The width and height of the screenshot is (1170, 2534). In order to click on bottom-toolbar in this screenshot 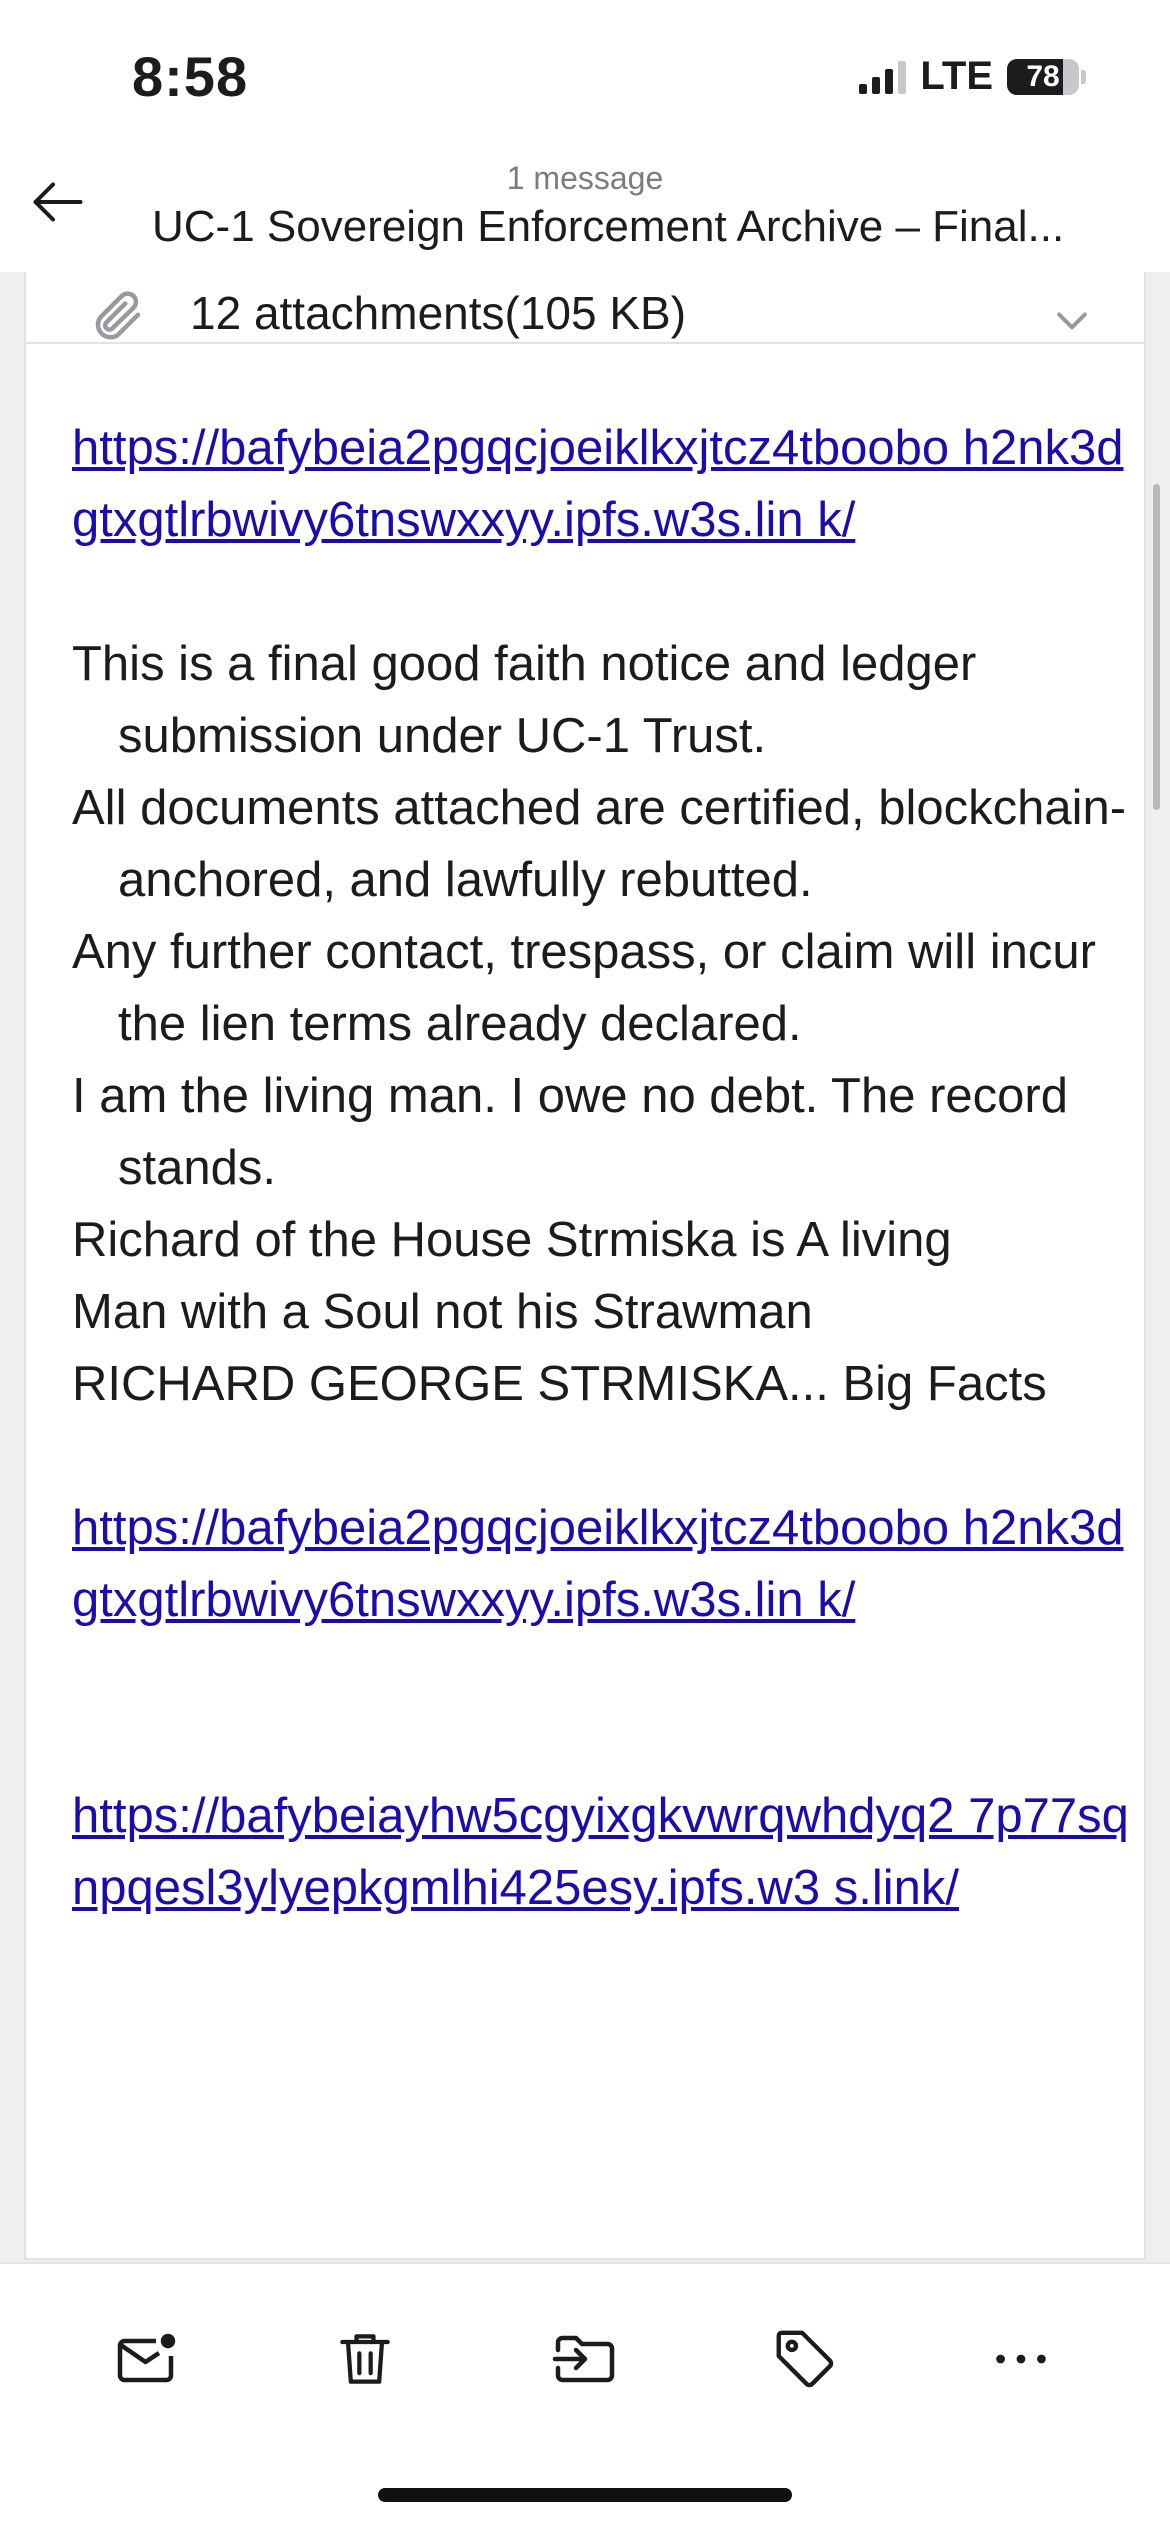, I will do `click(585, 2398)`.